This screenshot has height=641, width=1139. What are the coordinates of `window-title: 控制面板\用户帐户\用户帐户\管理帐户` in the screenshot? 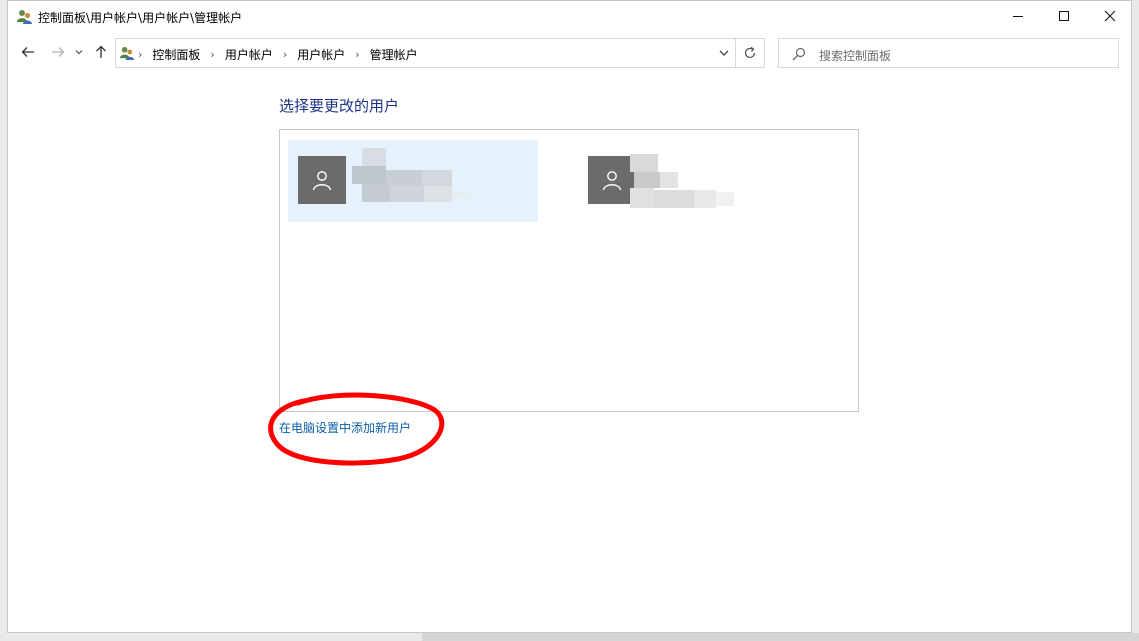 It's located at (140, 18).